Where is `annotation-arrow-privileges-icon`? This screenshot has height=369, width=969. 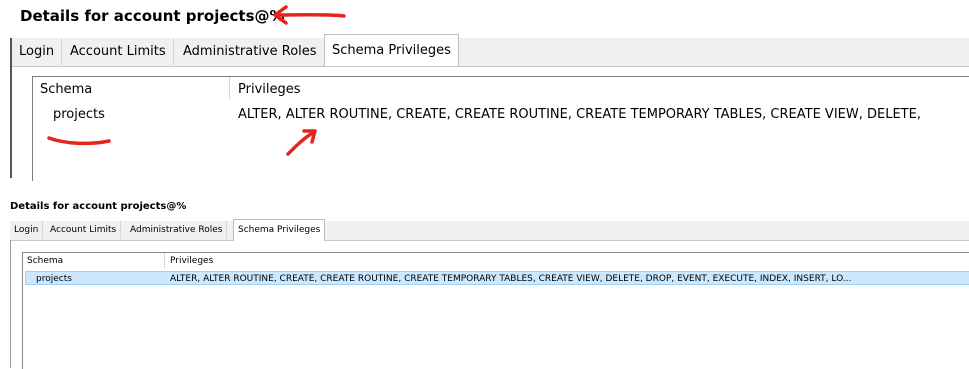
annotation-arrow-privileges-icon is located at coordinates (301, 142).